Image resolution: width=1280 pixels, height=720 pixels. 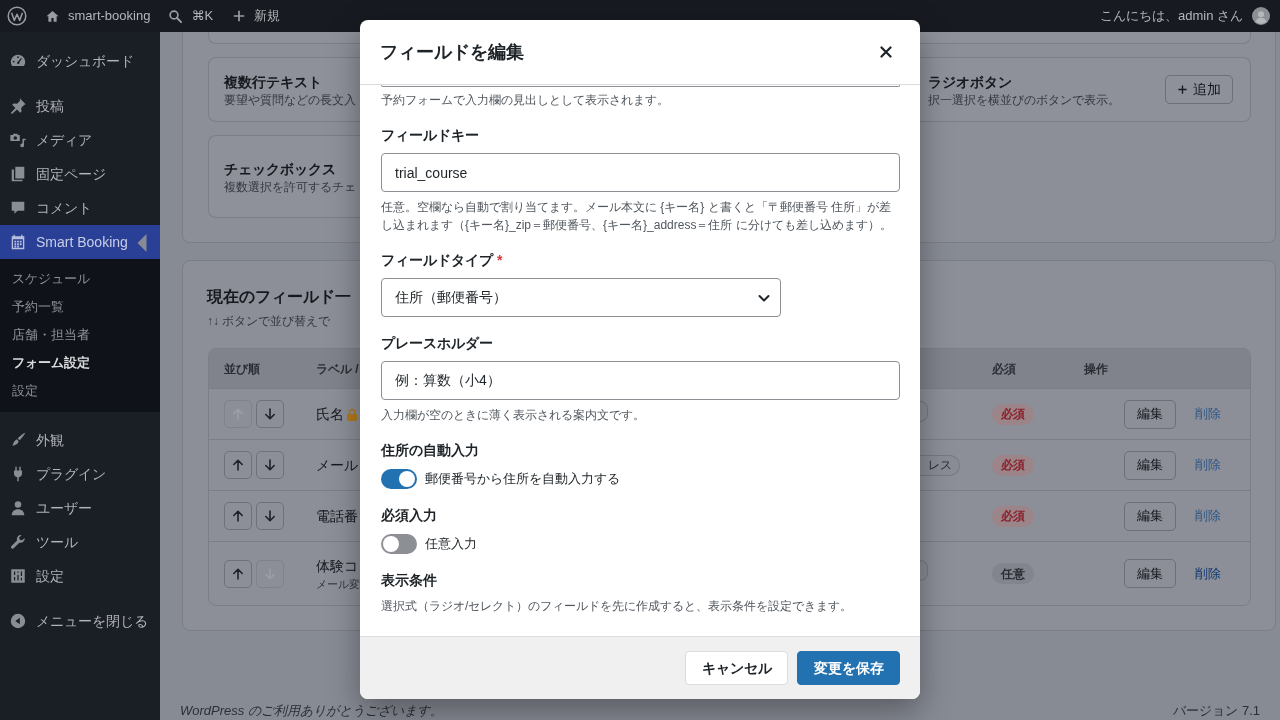 What do you see at coordinates (409, 515) in the screenshot?
I see `field-label: 必須入力` at bounding box center [409, 515].